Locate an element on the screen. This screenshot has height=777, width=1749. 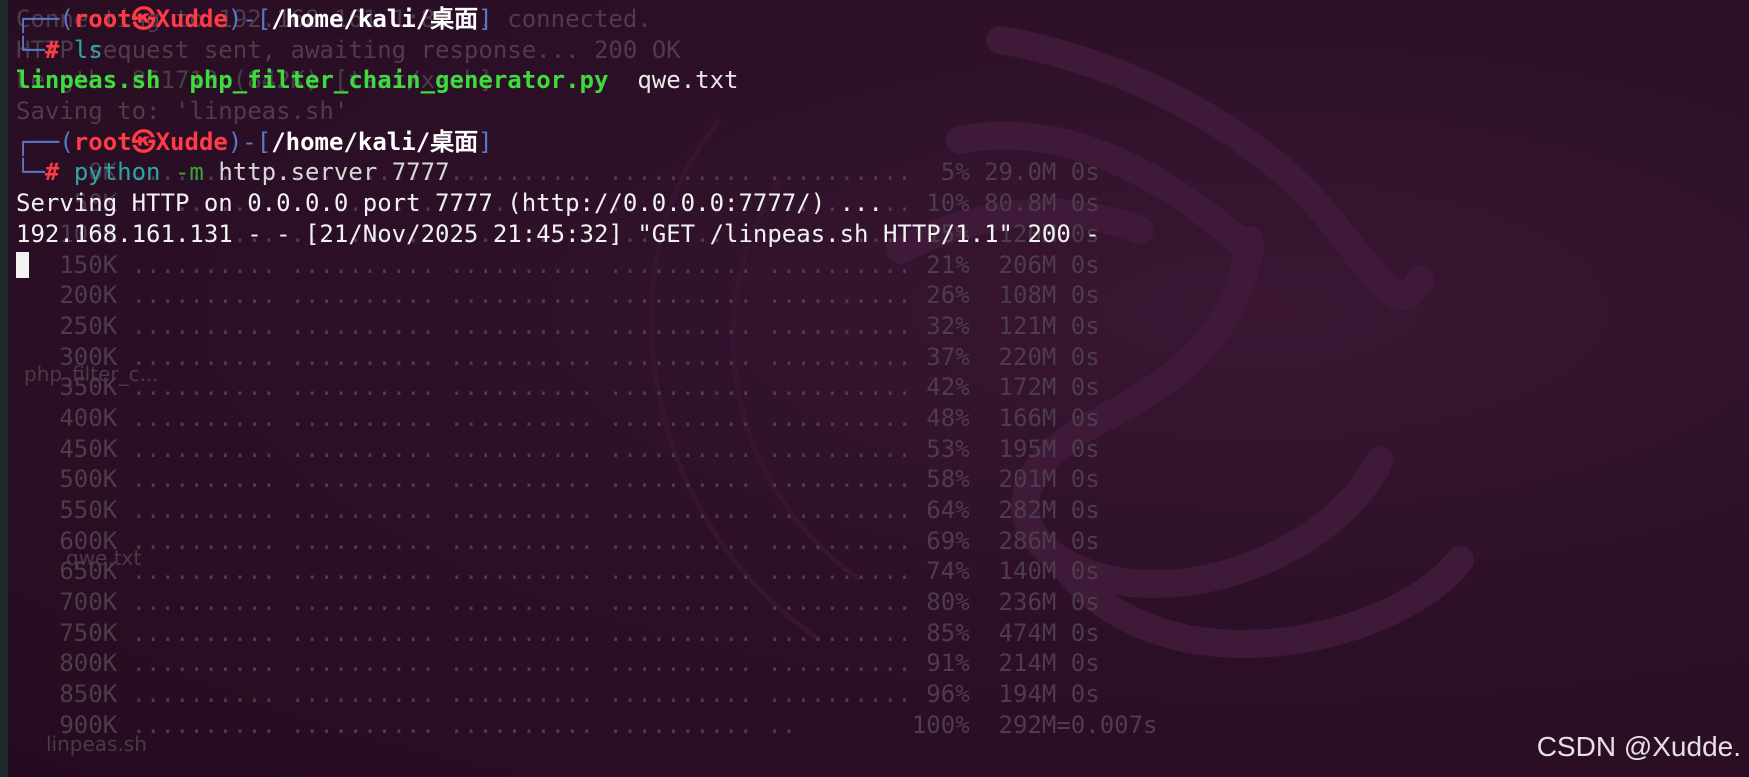
prompt-2-header: ┌──(root㉿Xudde)-[/home/kali/桌面] is located at coordinates (558, 142).